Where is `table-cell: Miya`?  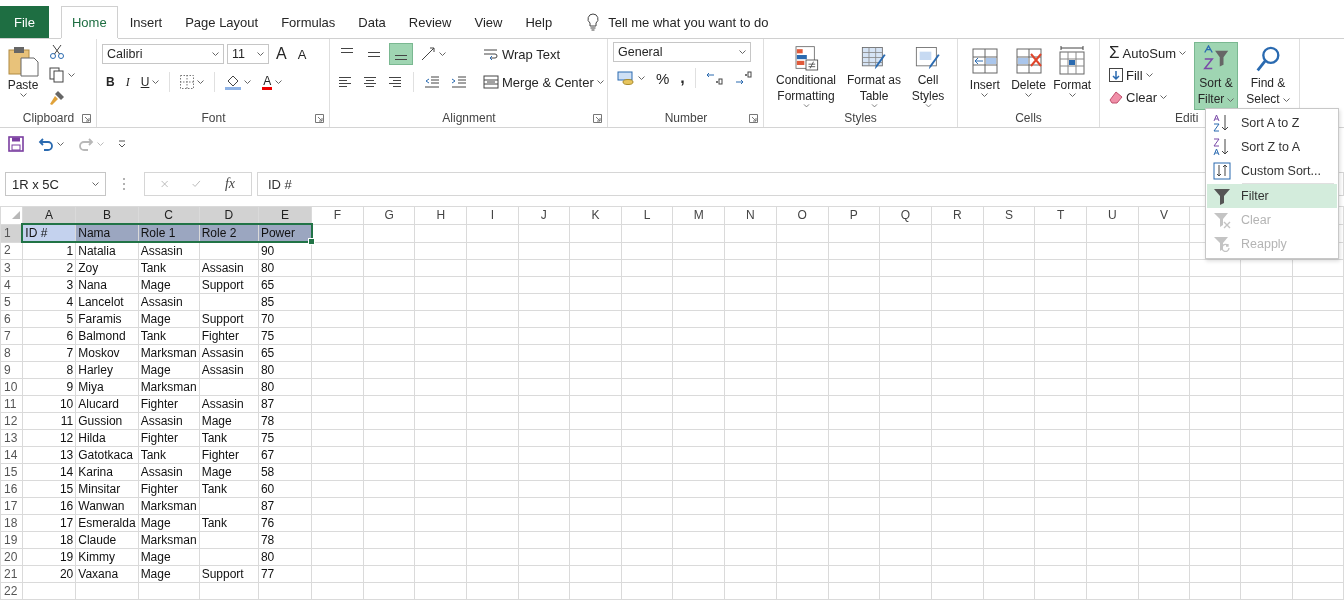 table-cell: Miya is located at coordinates (107, 387).